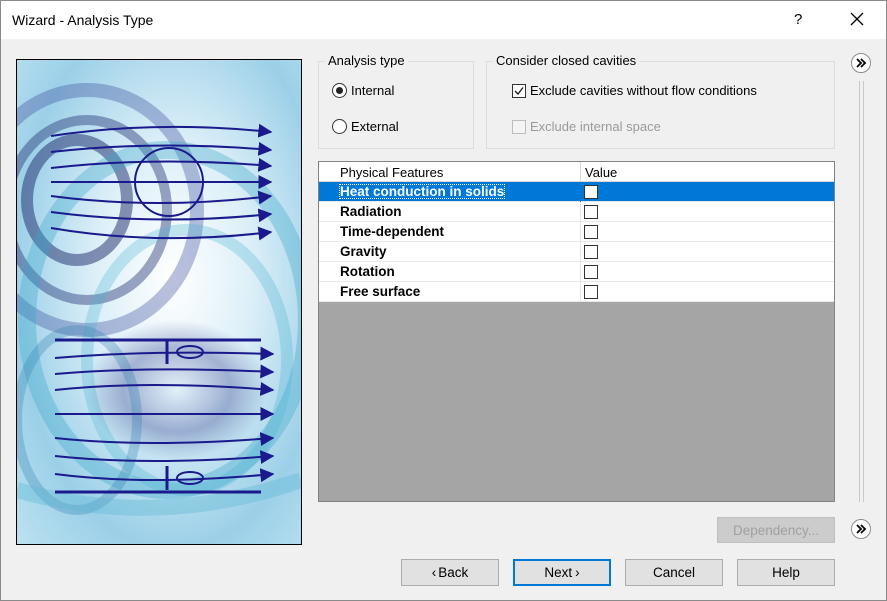  What do you see at coordinates (857, 19) in the screenshot?
I see `close-icon` at bounding box center [857, 19].